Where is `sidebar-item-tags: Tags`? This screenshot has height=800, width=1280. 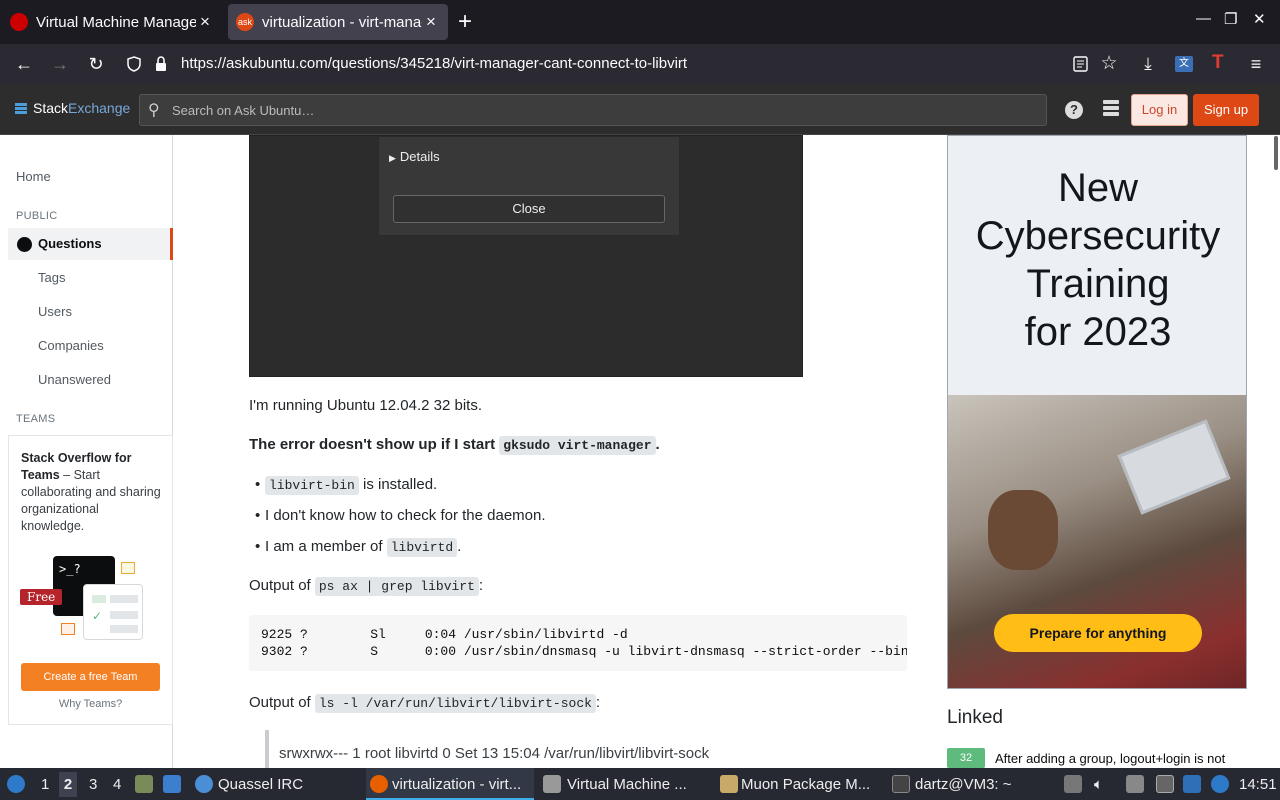
sidebar-item-tags: Tags is located at coordinates (51, 277).